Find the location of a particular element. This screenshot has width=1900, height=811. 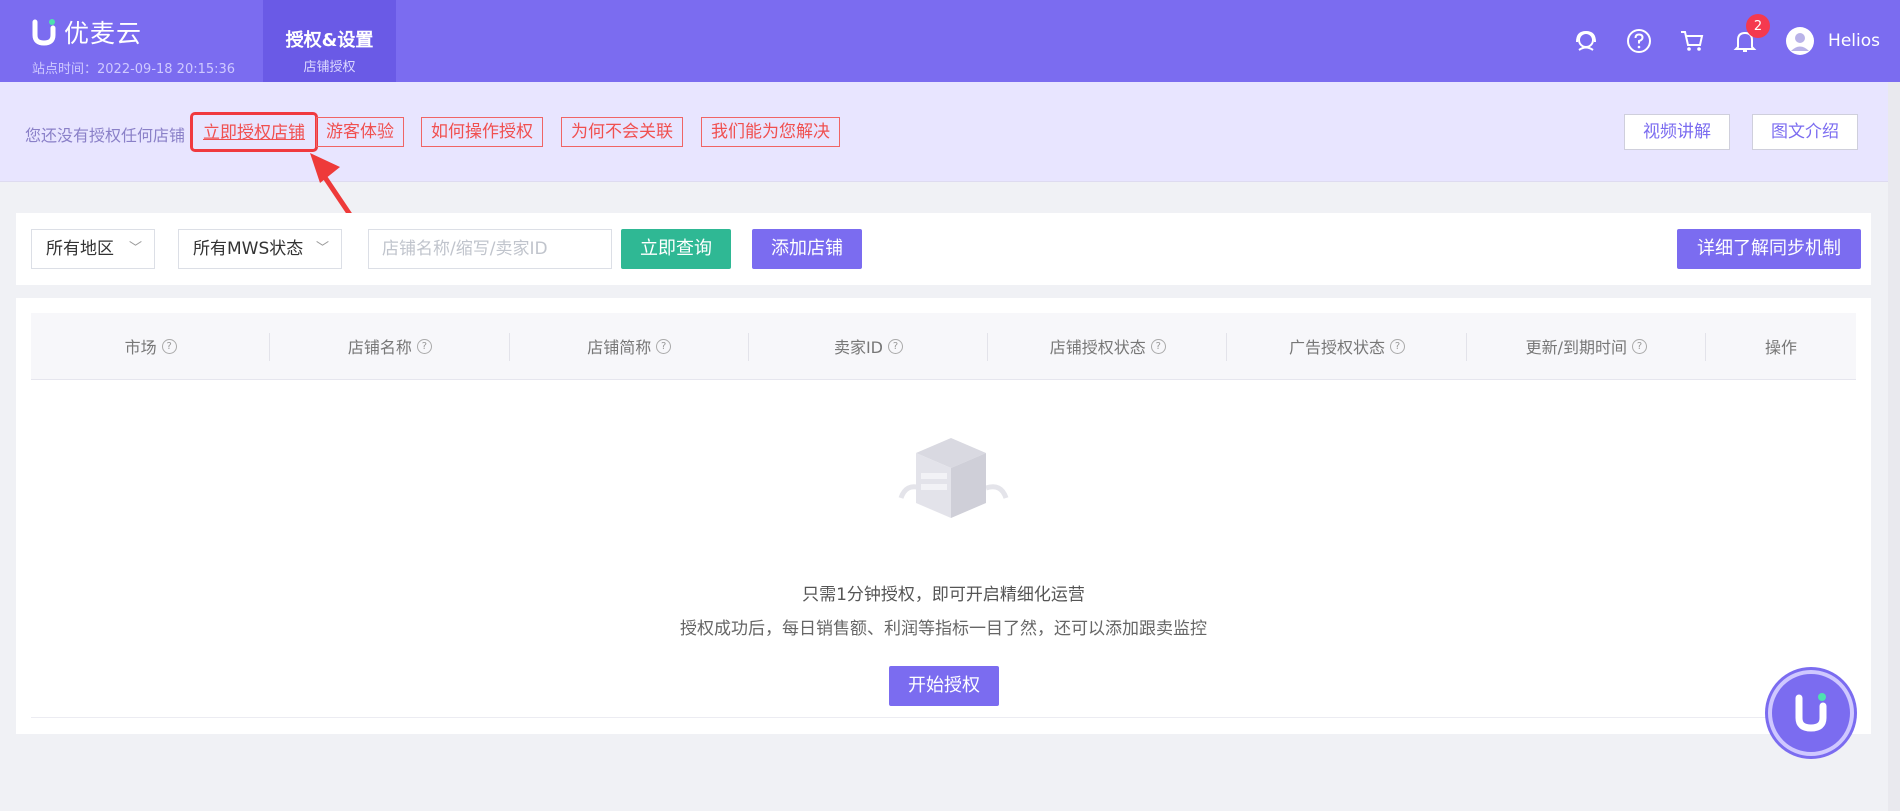

floating-assistant-button is located at coordinates (1811, 713).